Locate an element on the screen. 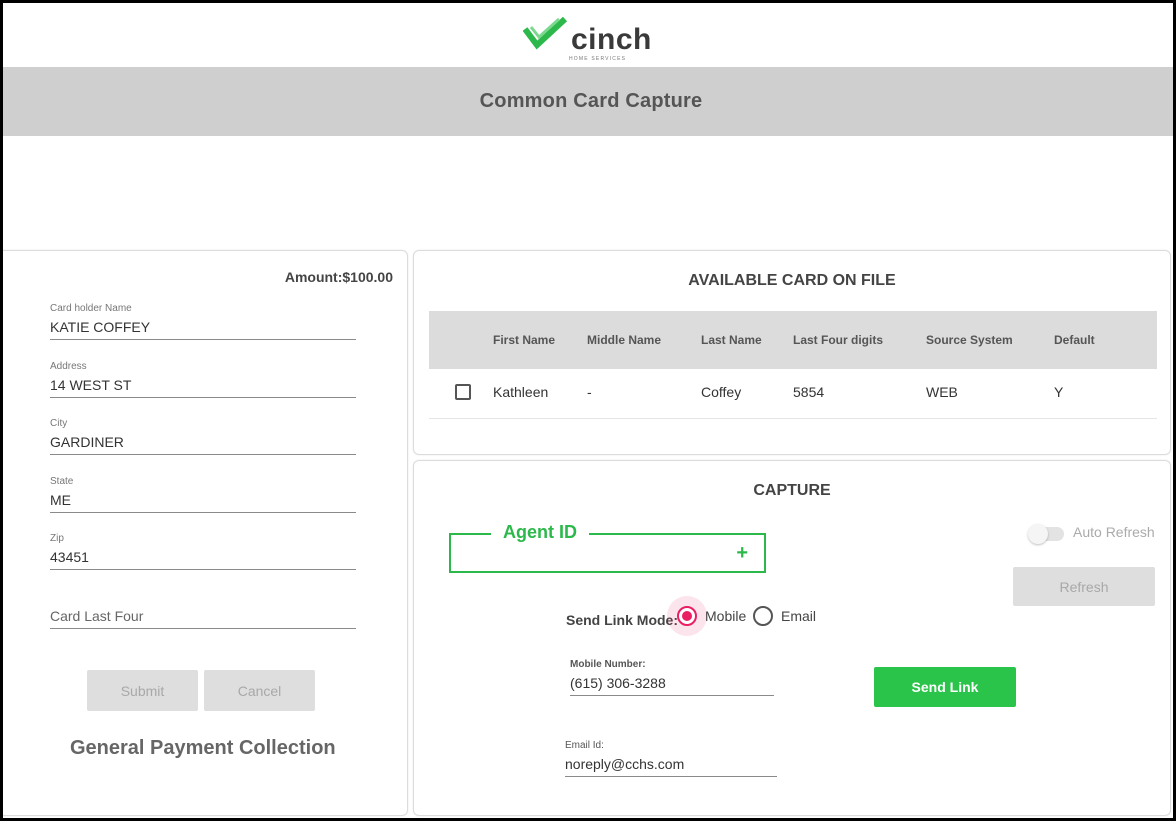  mobile-radio-label: Mobile is located at coordinates (725, 616).